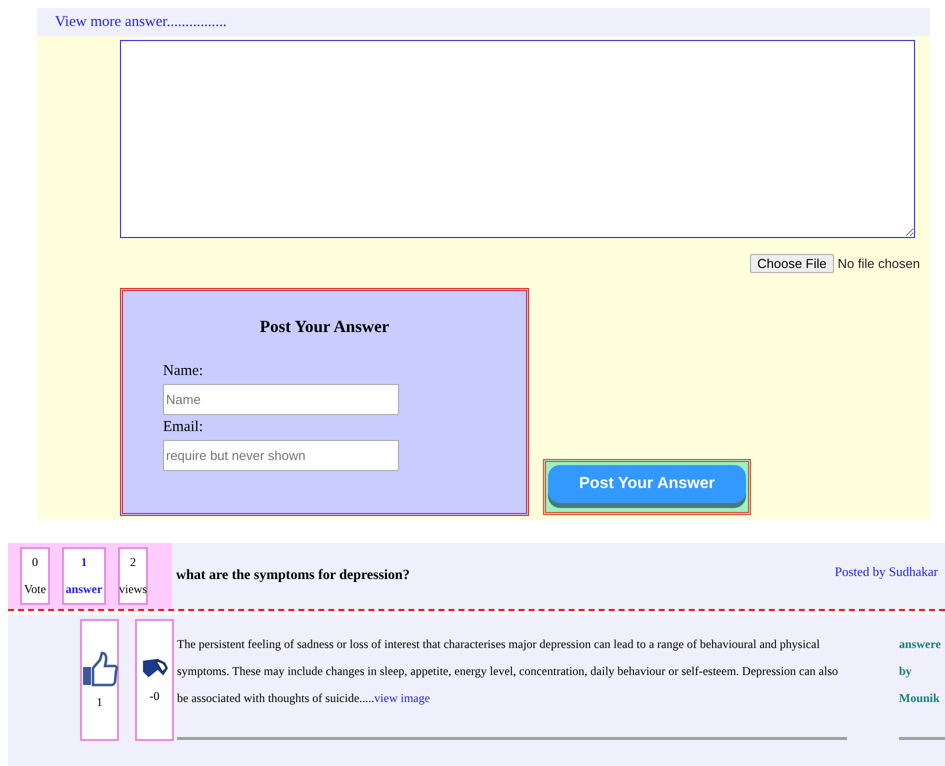  What do you see at coordinates (183, 371) in the screenshot?
I see `field-label: Name:` at bounding box center [183, 371].